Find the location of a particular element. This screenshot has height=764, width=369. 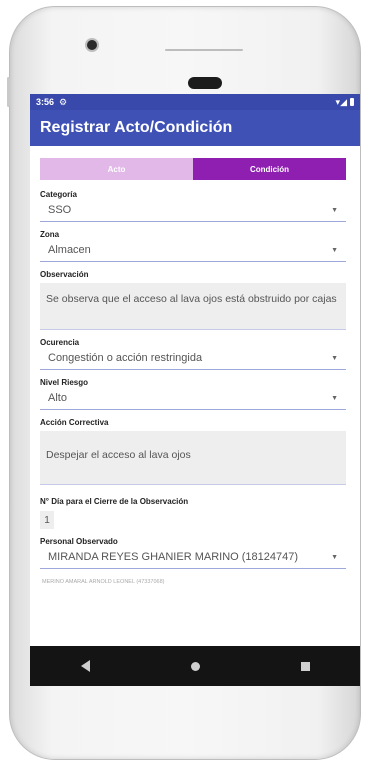

home-icon is located at coordinates (195, 666).